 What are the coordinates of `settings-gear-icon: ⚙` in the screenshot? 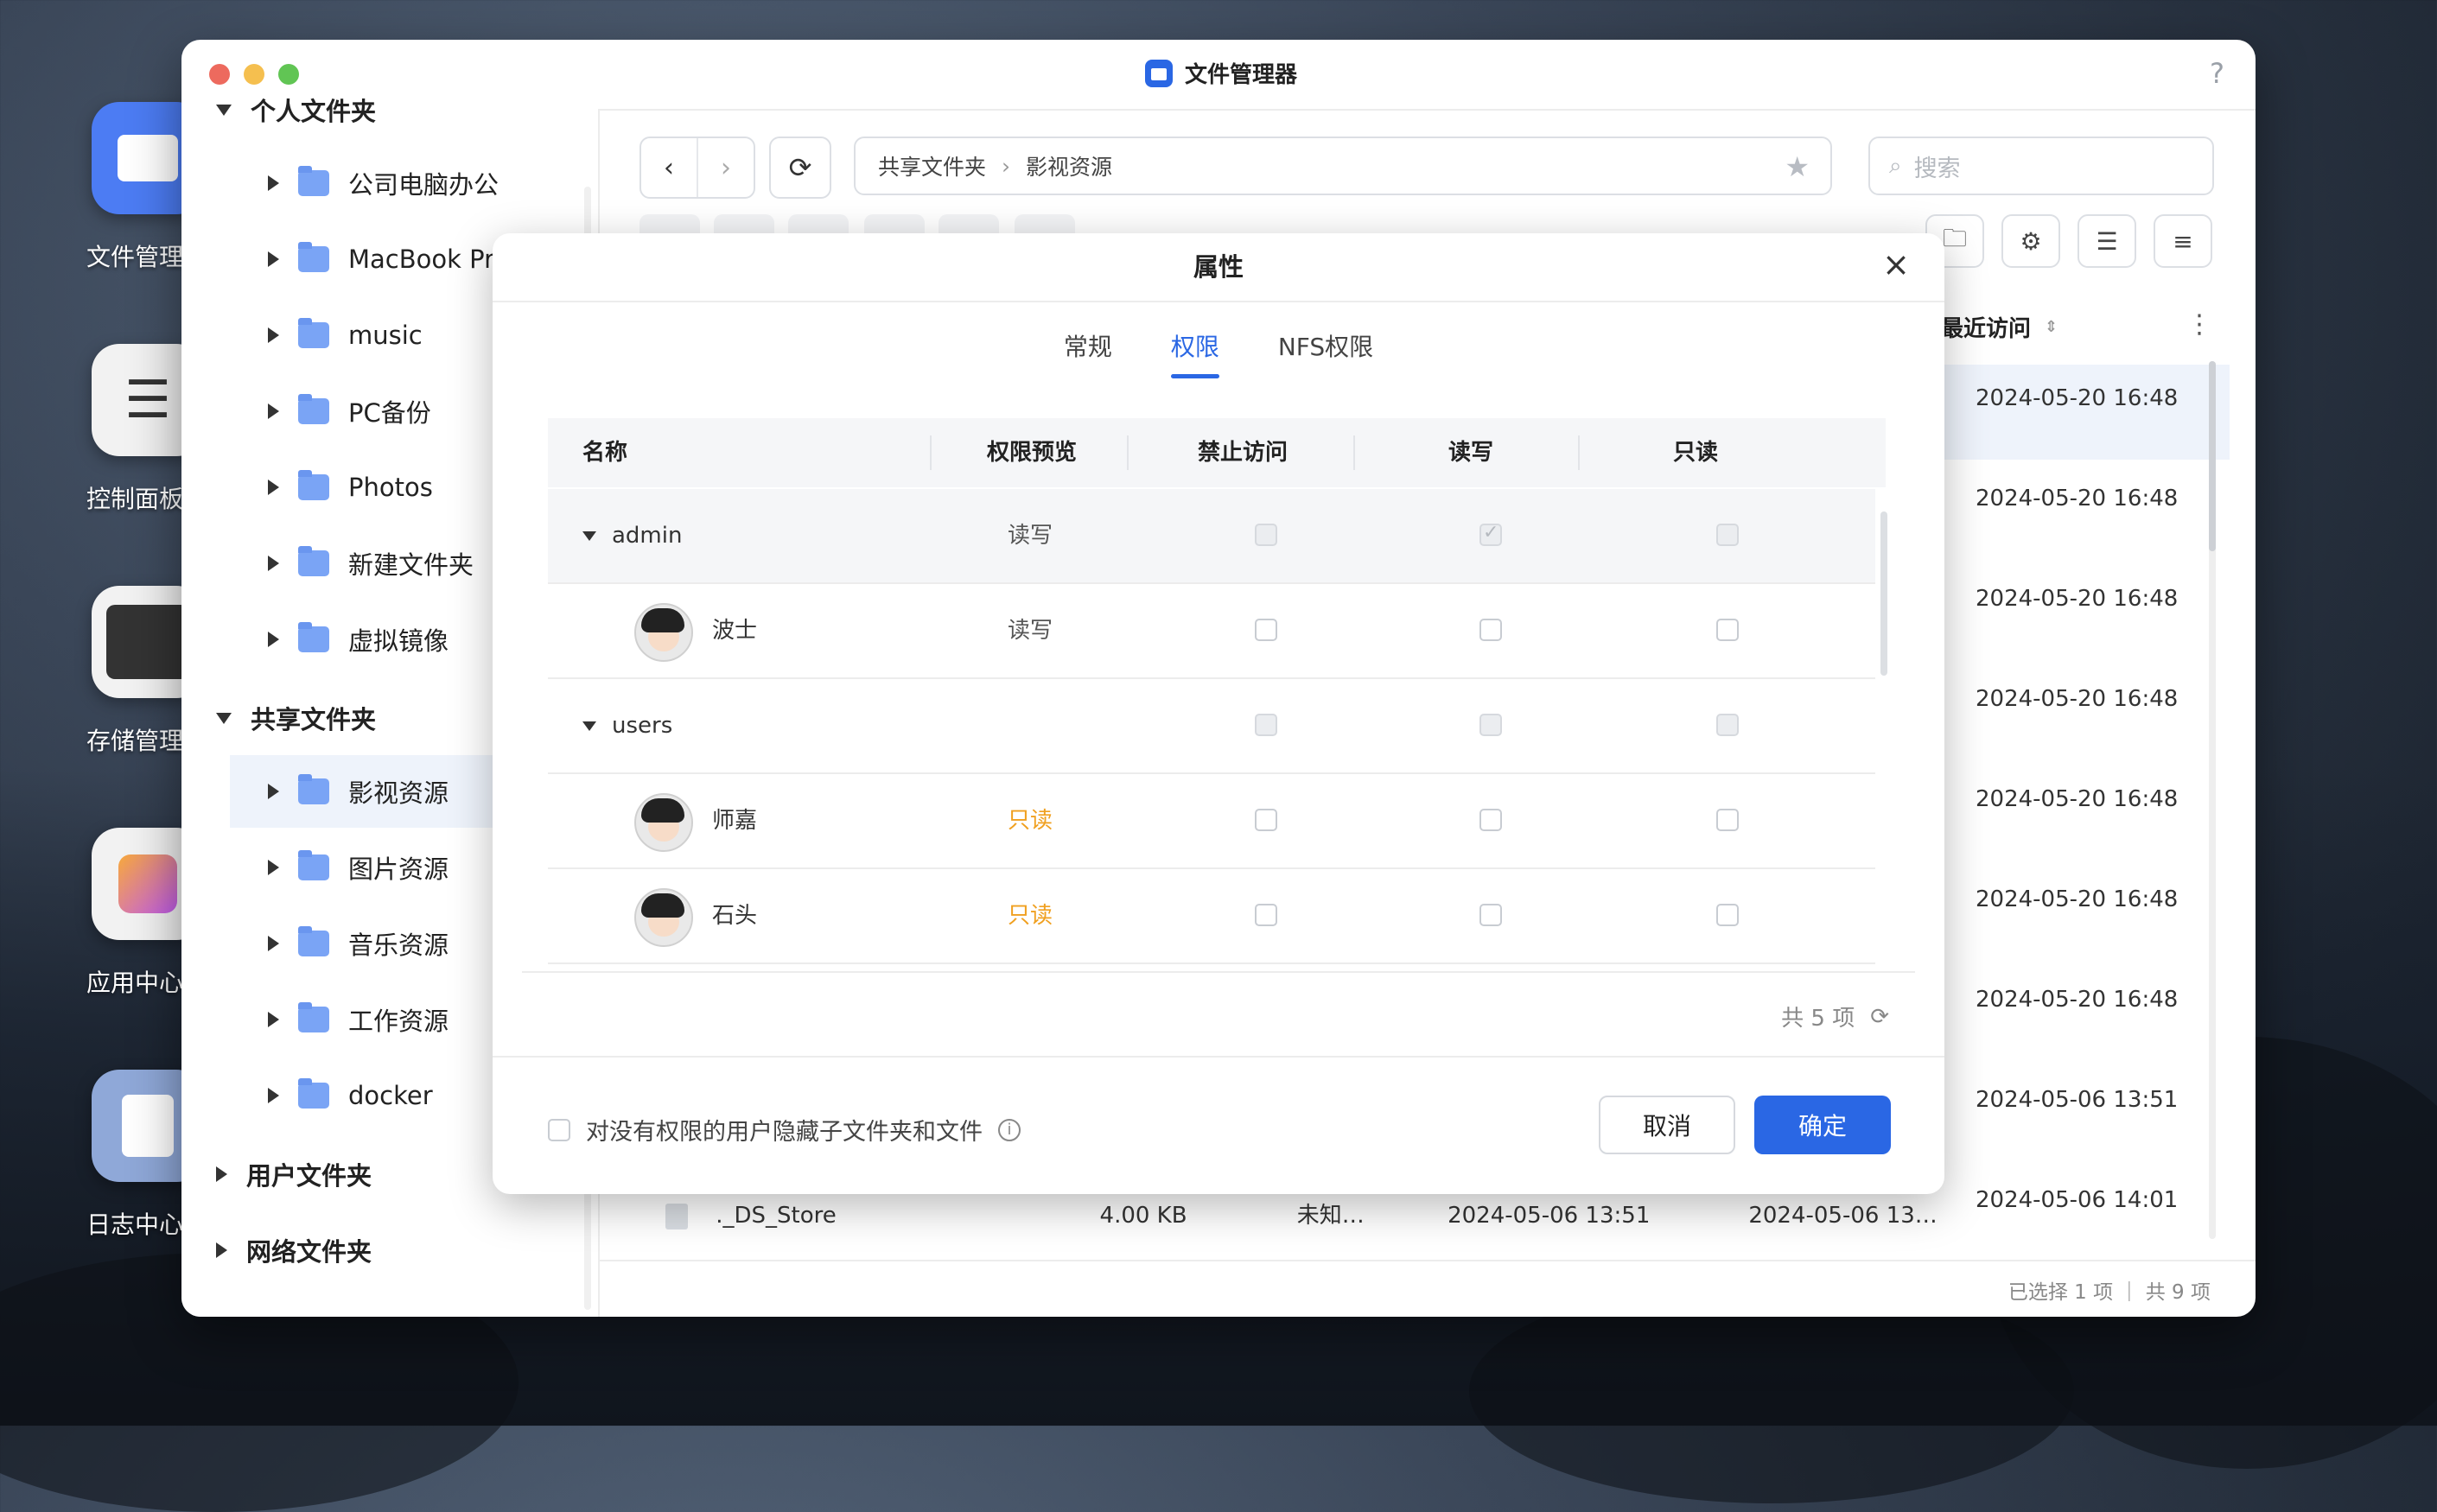 It's located at (2030, 241).